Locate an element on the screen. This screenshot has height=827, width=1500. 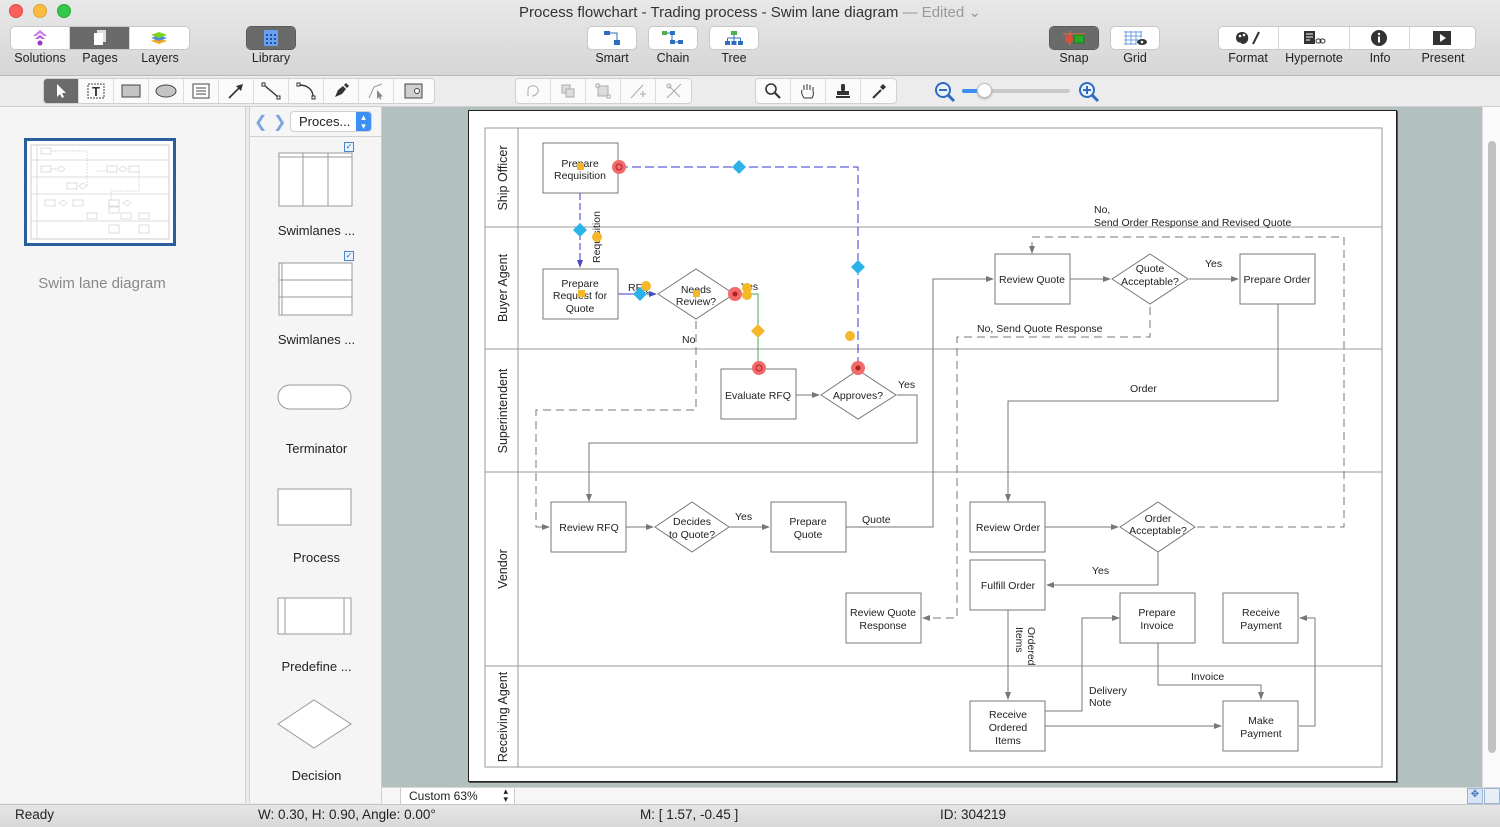
eyedropper-tool is located at coordinates (878, 91).